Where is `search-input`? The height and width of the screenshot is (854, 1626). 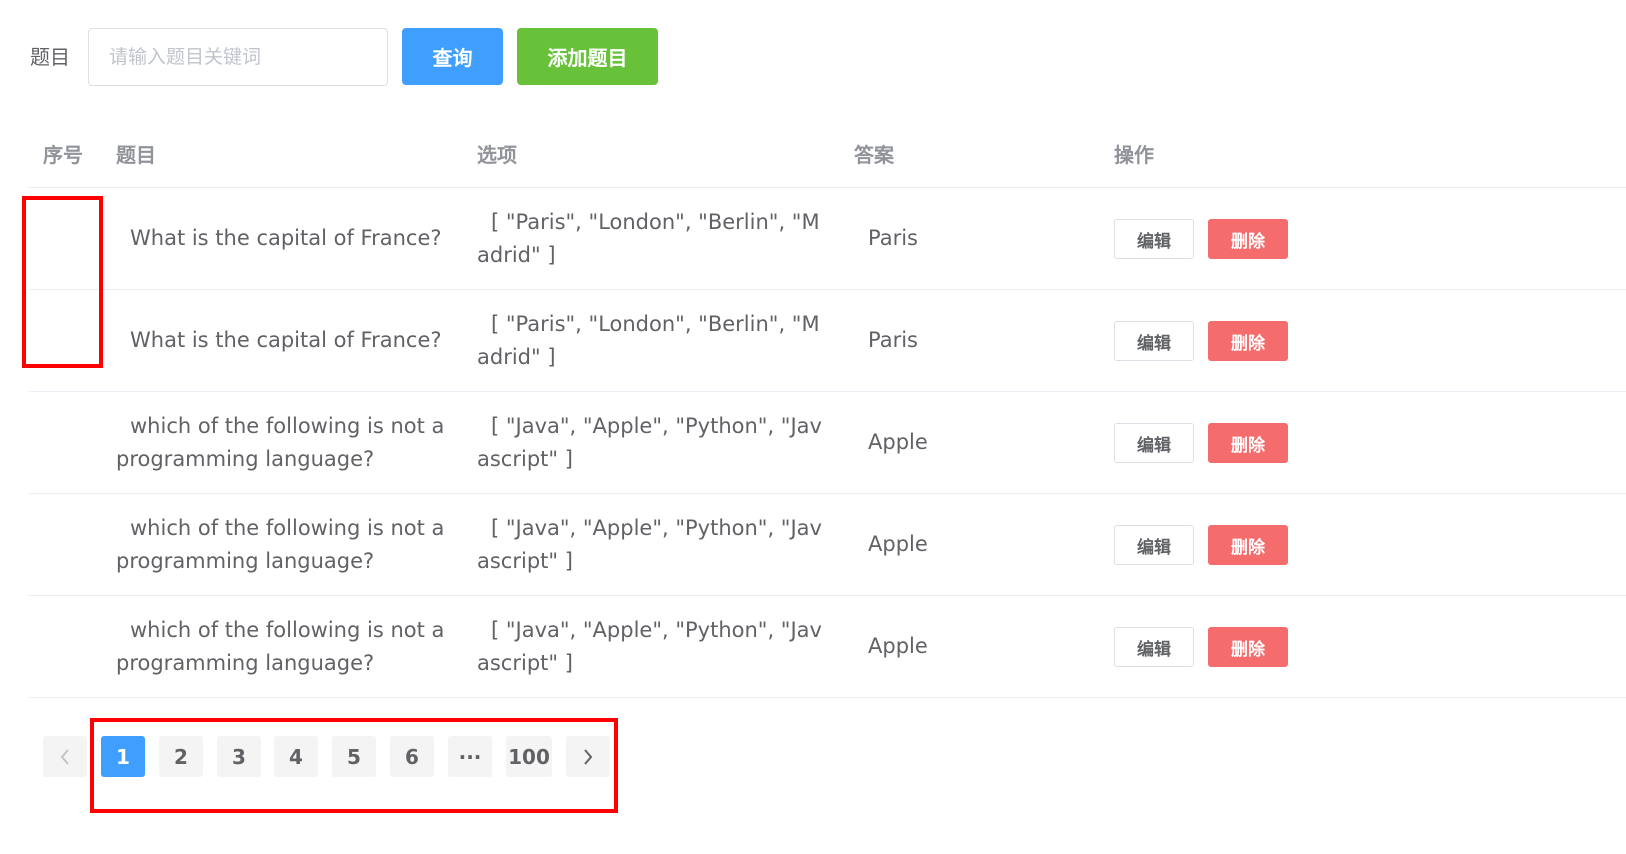
search-input is located at coordinates (238, 57).